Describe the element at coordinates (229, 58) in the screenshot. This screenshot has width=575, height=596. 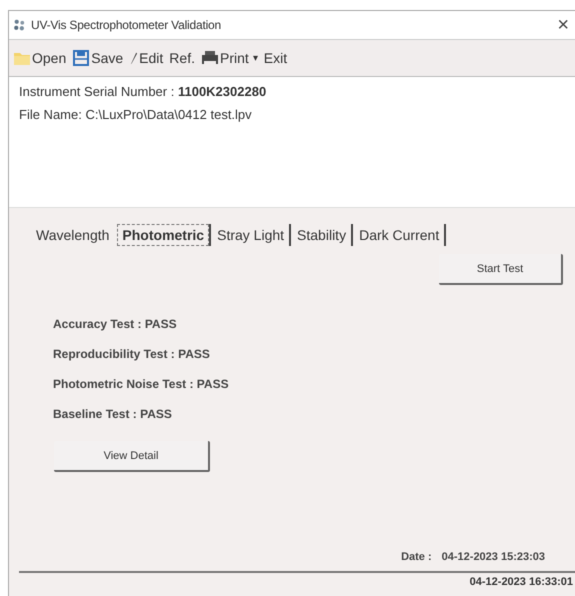
I see `toolbar-button: Print ▾` at that location.